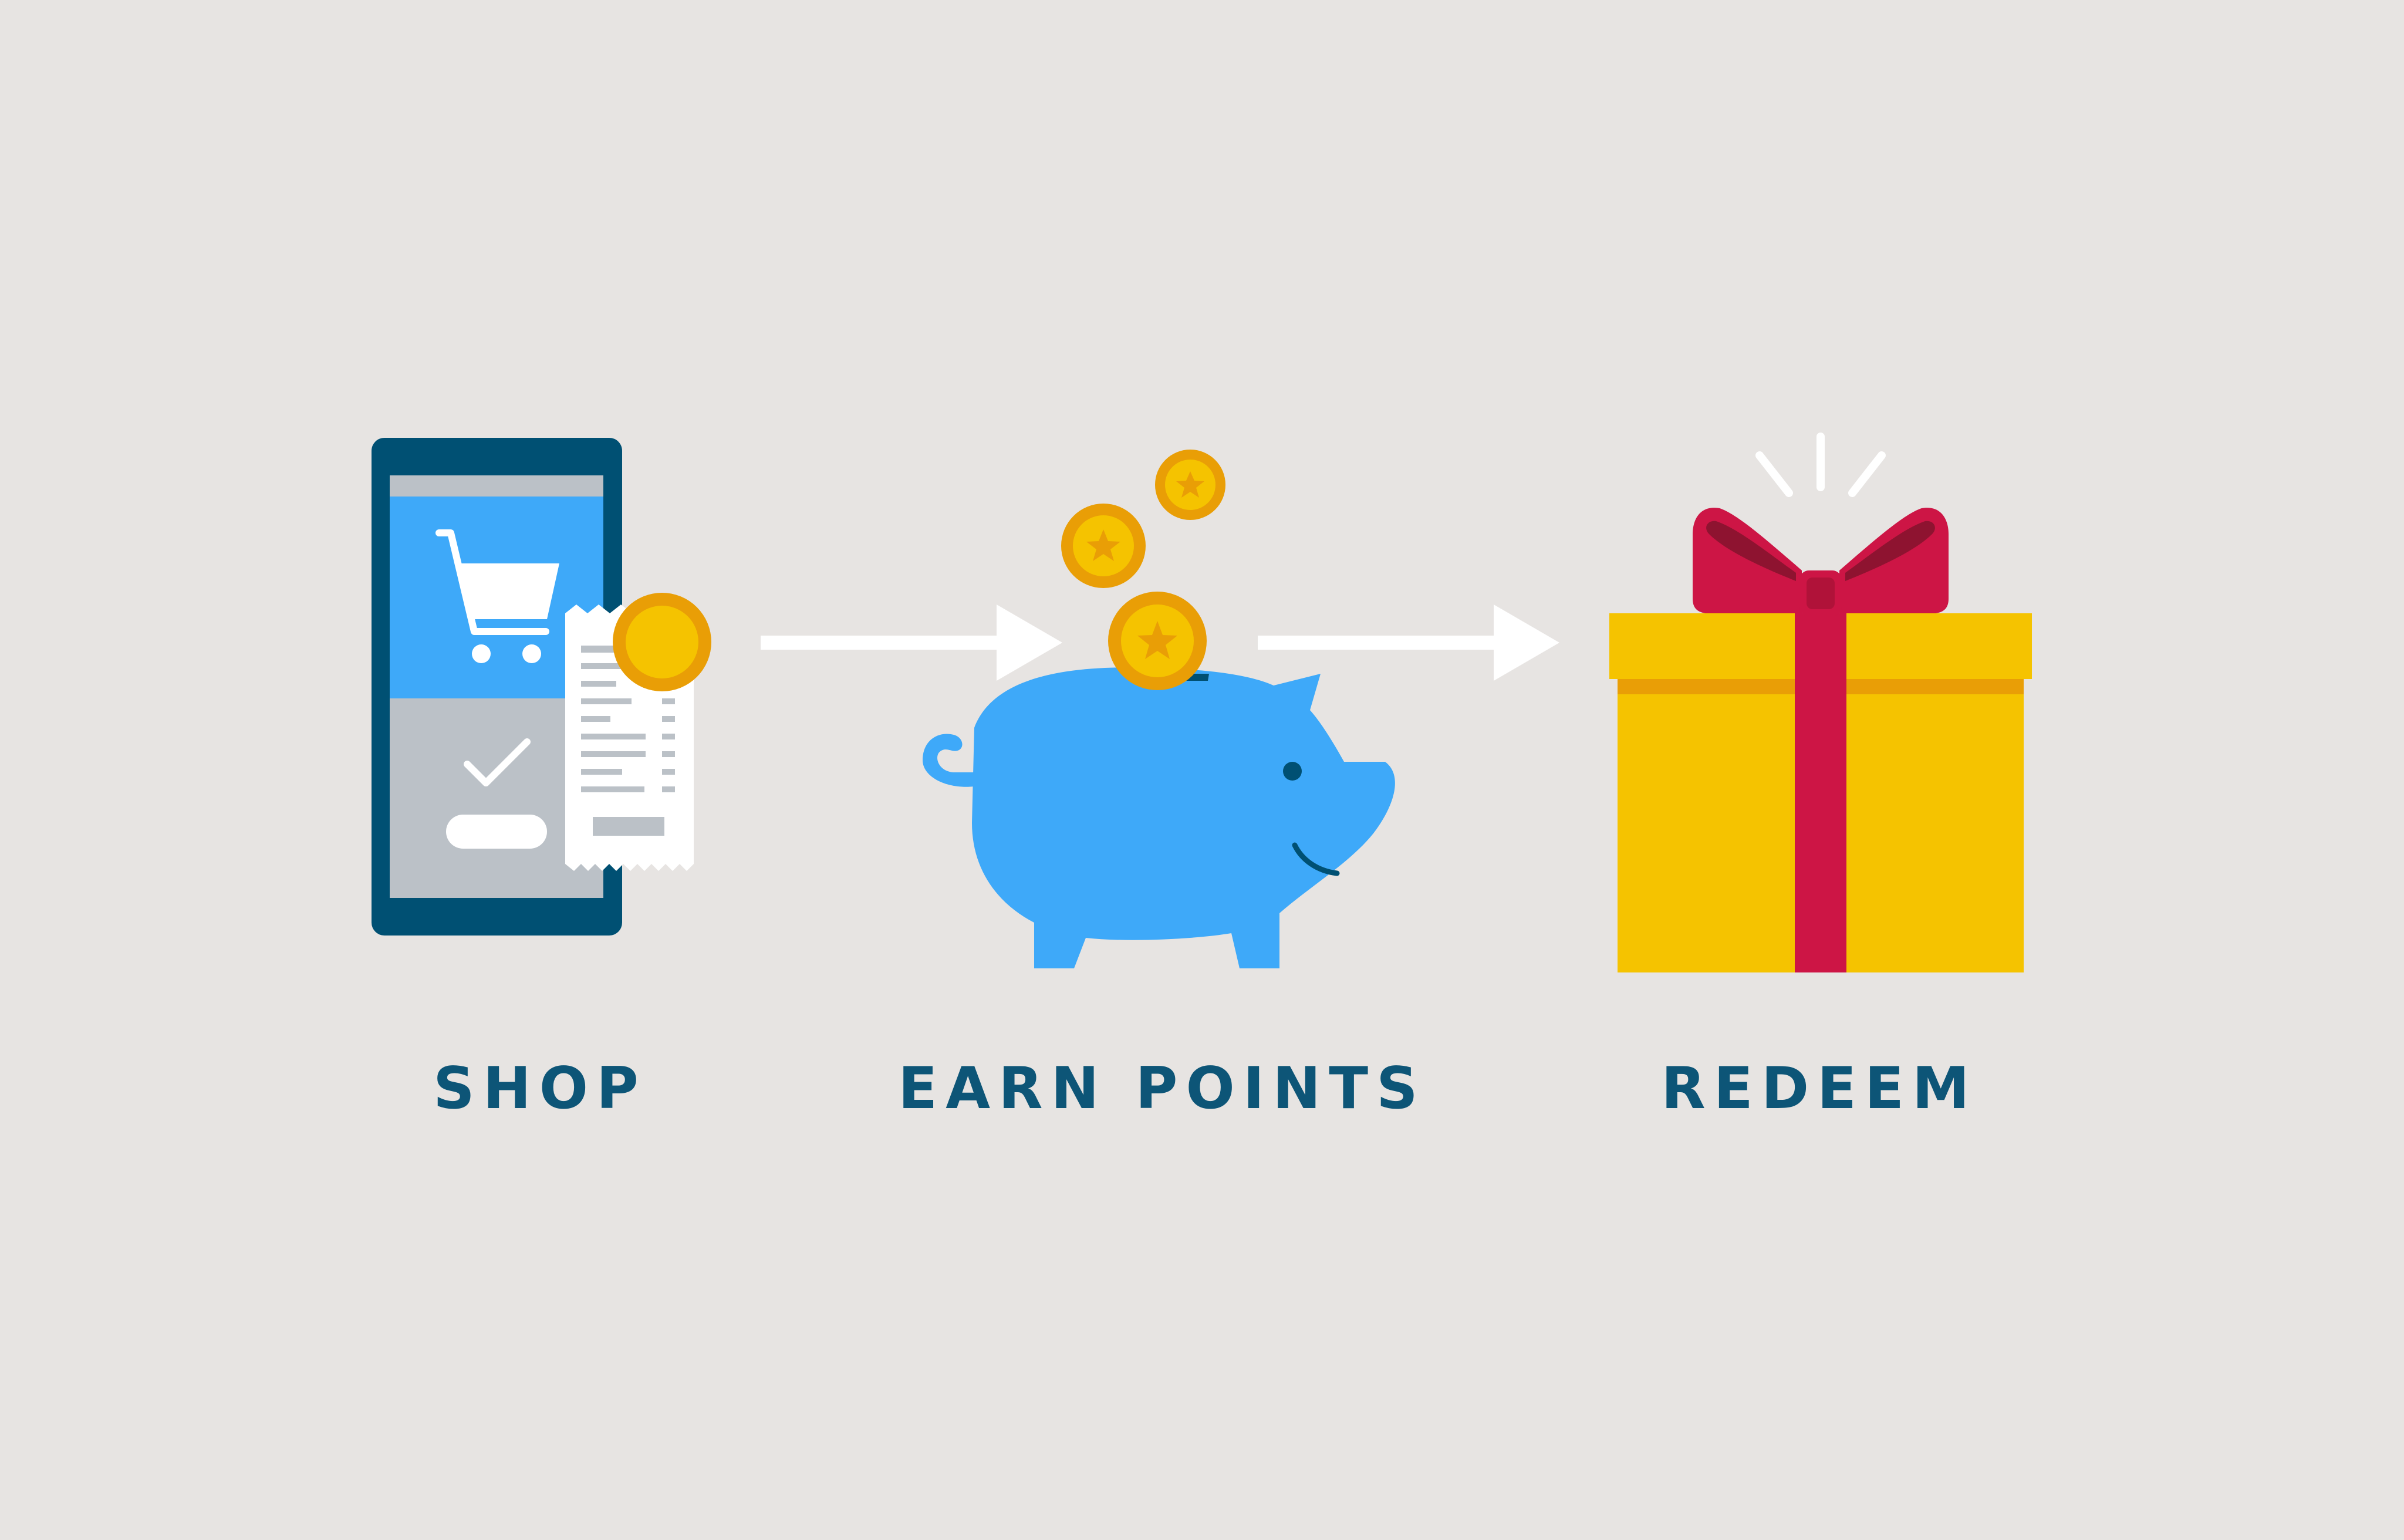 This screenshot has width=2404, height=1540. What do you see at coordinates (540, 1088) in the screenshot?
I see `step-label-shop: SHOP` at bounding box center [540, 1088].